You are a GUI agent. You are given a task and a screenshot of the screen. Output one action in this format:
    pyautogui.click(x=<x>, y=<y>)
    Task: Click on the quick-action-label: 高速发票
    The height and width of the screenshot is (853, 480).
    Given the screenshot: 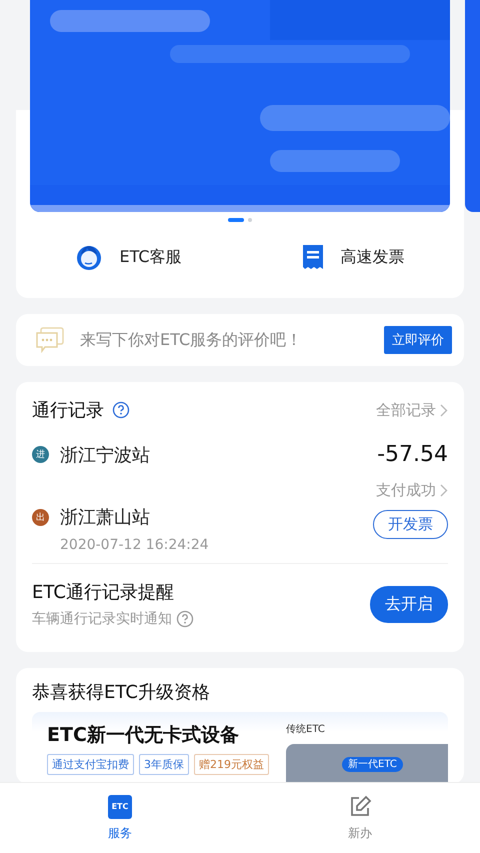 What is the action you would take?
    pyautogui.click(x=372, y=257)
    